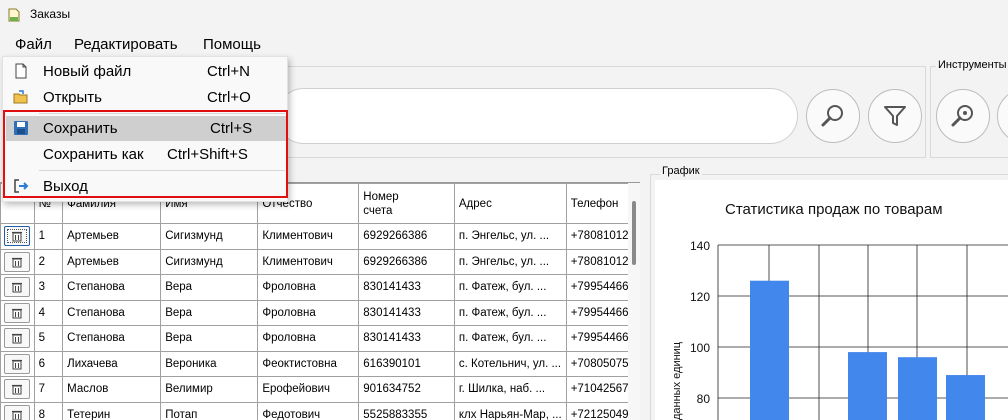 This screenshot has width=1008, height=420. What do you see at coordinates (209, 410) in the screenshot?
I see `cell-first-name: Потап` at bounding box center [209, 410].